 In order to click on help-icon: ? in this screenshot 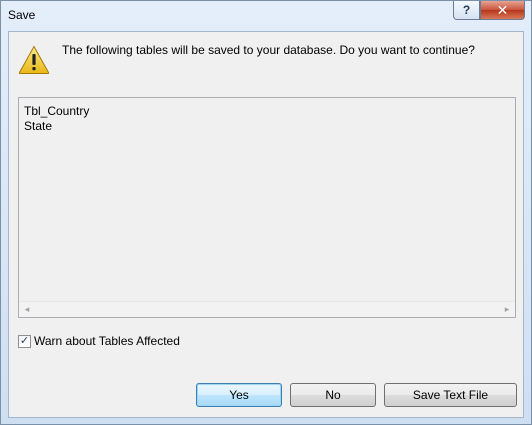, I will do `click(466, 10)`.